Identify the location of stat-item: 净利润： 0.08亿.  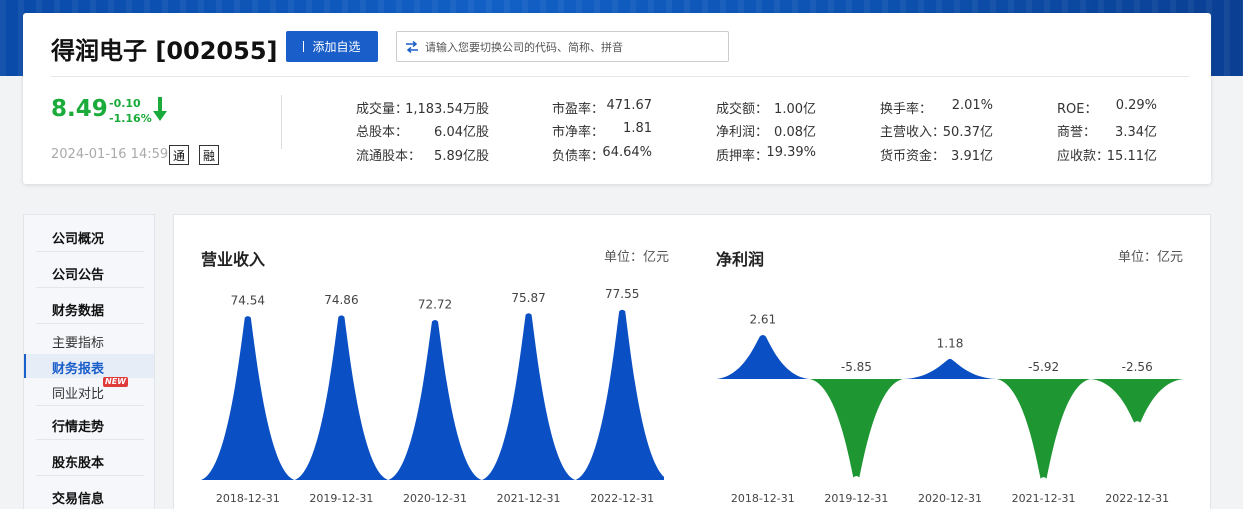
(766, 130).